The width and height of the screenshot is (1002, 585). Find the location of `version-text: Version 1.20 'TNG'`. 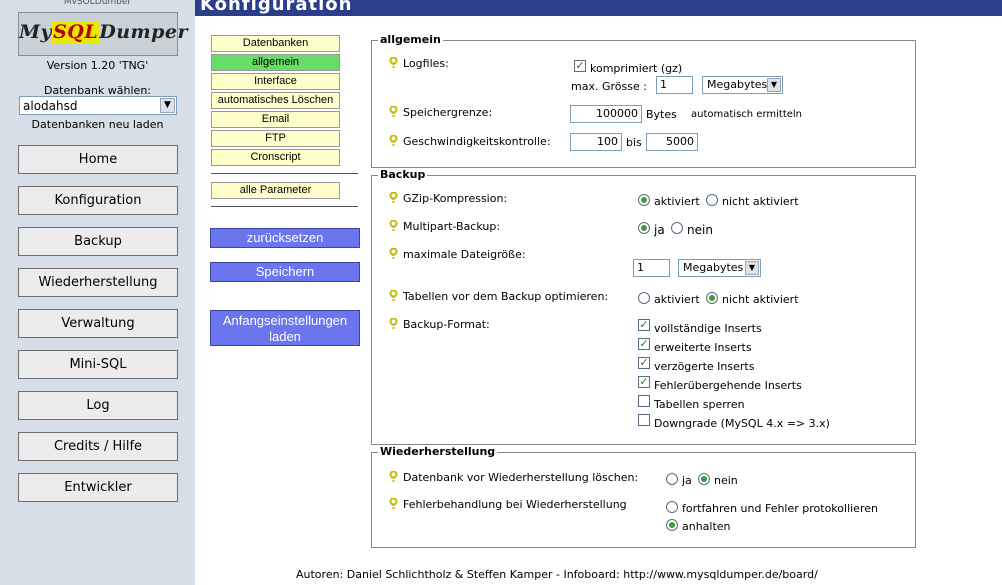

version-text: Version 1.20 'TNG' is located at coordinates (97, 65).